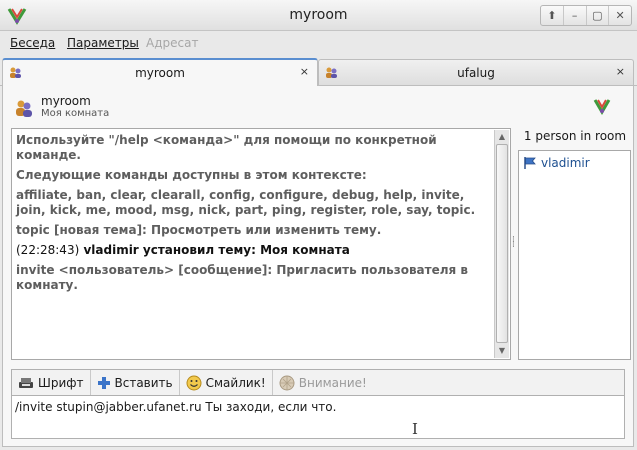  I want to click on font-button: Шрифт, so click(51, 382).